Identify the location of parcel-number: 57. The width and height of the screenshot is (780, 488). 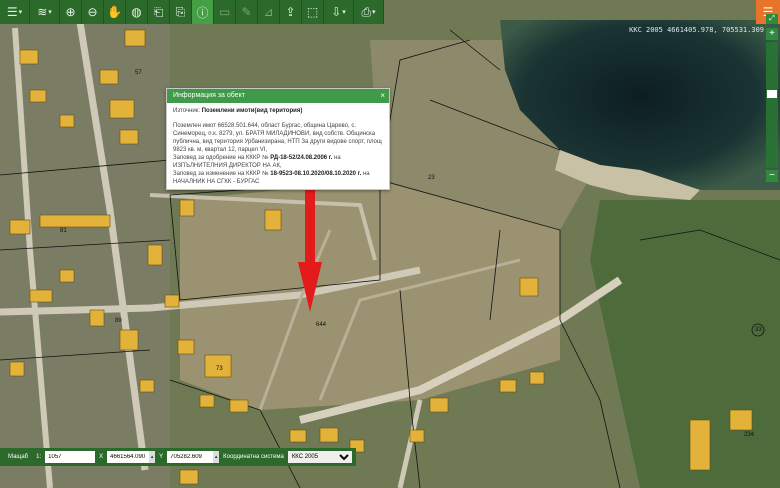
(138, 73).